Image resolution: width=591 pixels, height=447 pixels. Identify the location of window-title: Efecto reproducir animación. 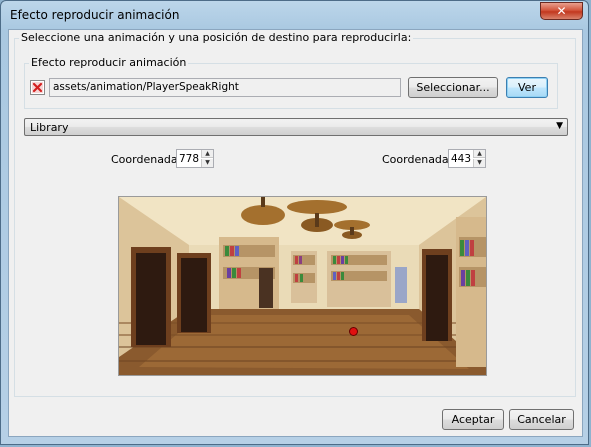
(95, 15).